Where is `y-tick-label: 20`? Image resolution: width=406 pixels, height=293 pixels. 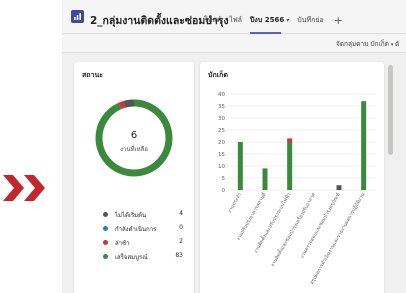
y-tick-label: 20 is located at coordinates (221, 143).